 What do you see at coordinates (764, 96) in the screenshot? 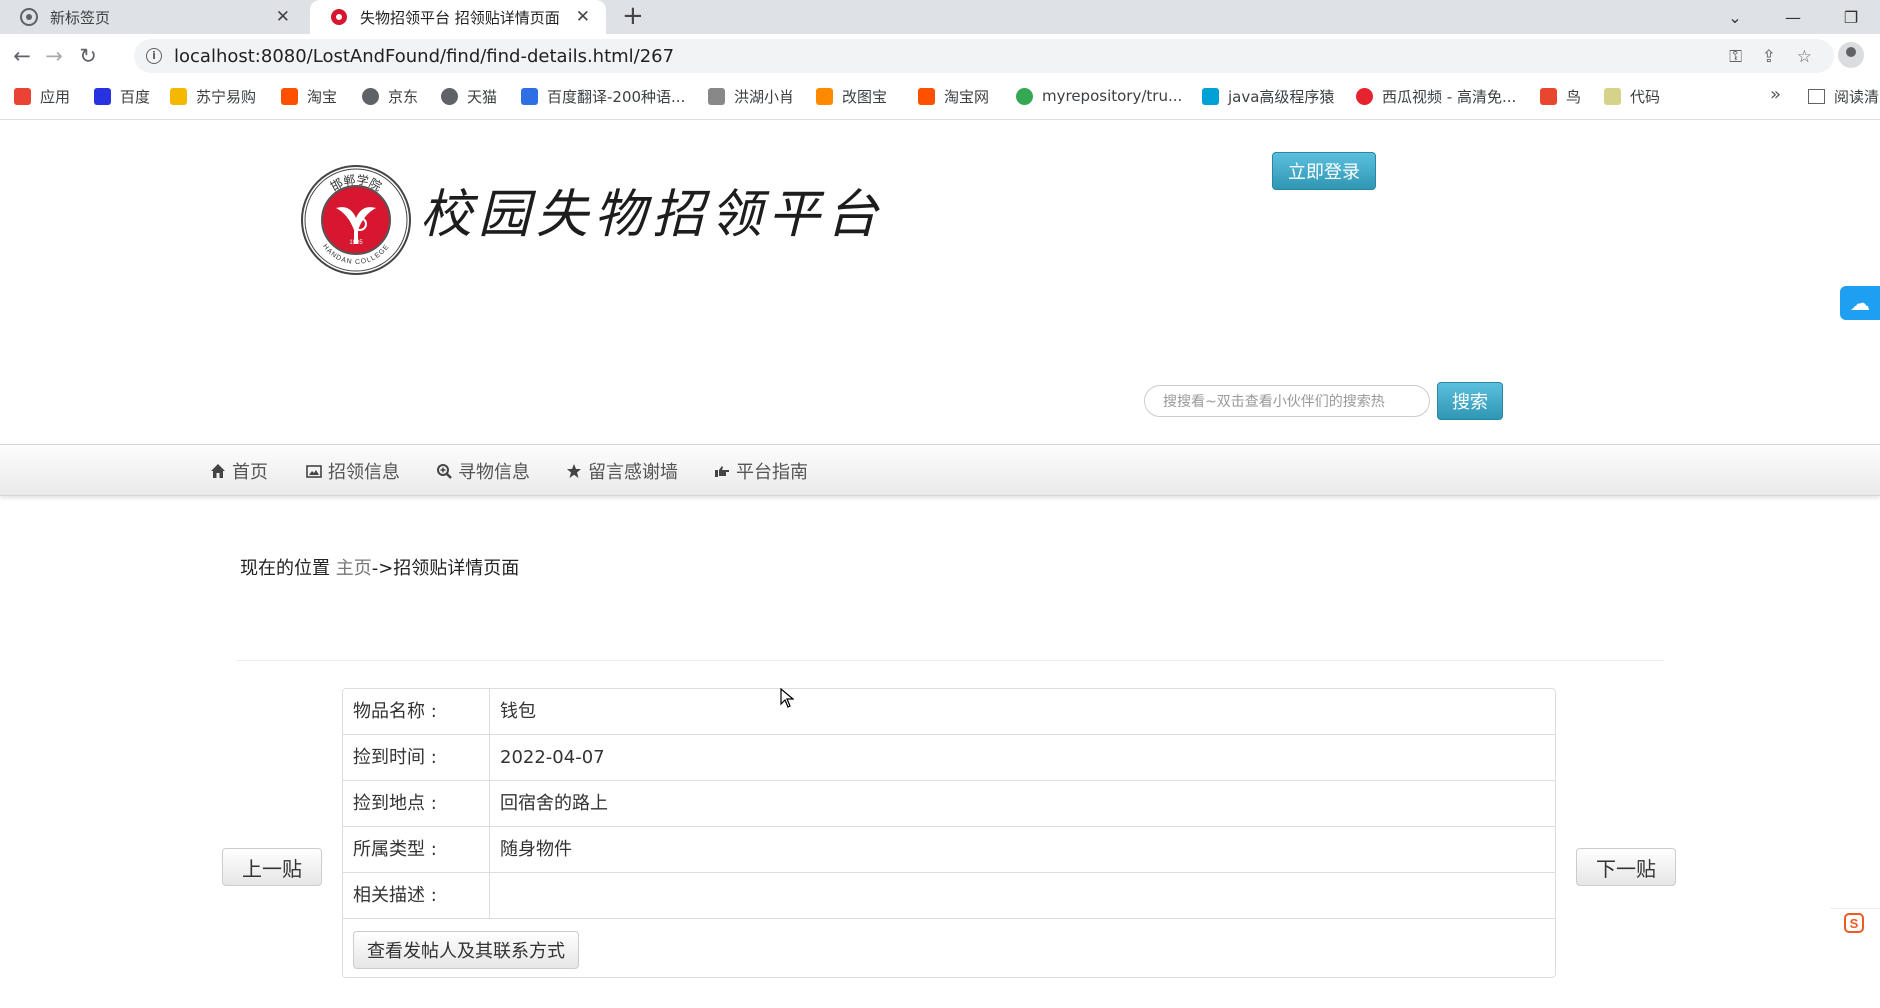
I see `bookmark-label: 洪湖小肖` at bounding box center [764, 96].